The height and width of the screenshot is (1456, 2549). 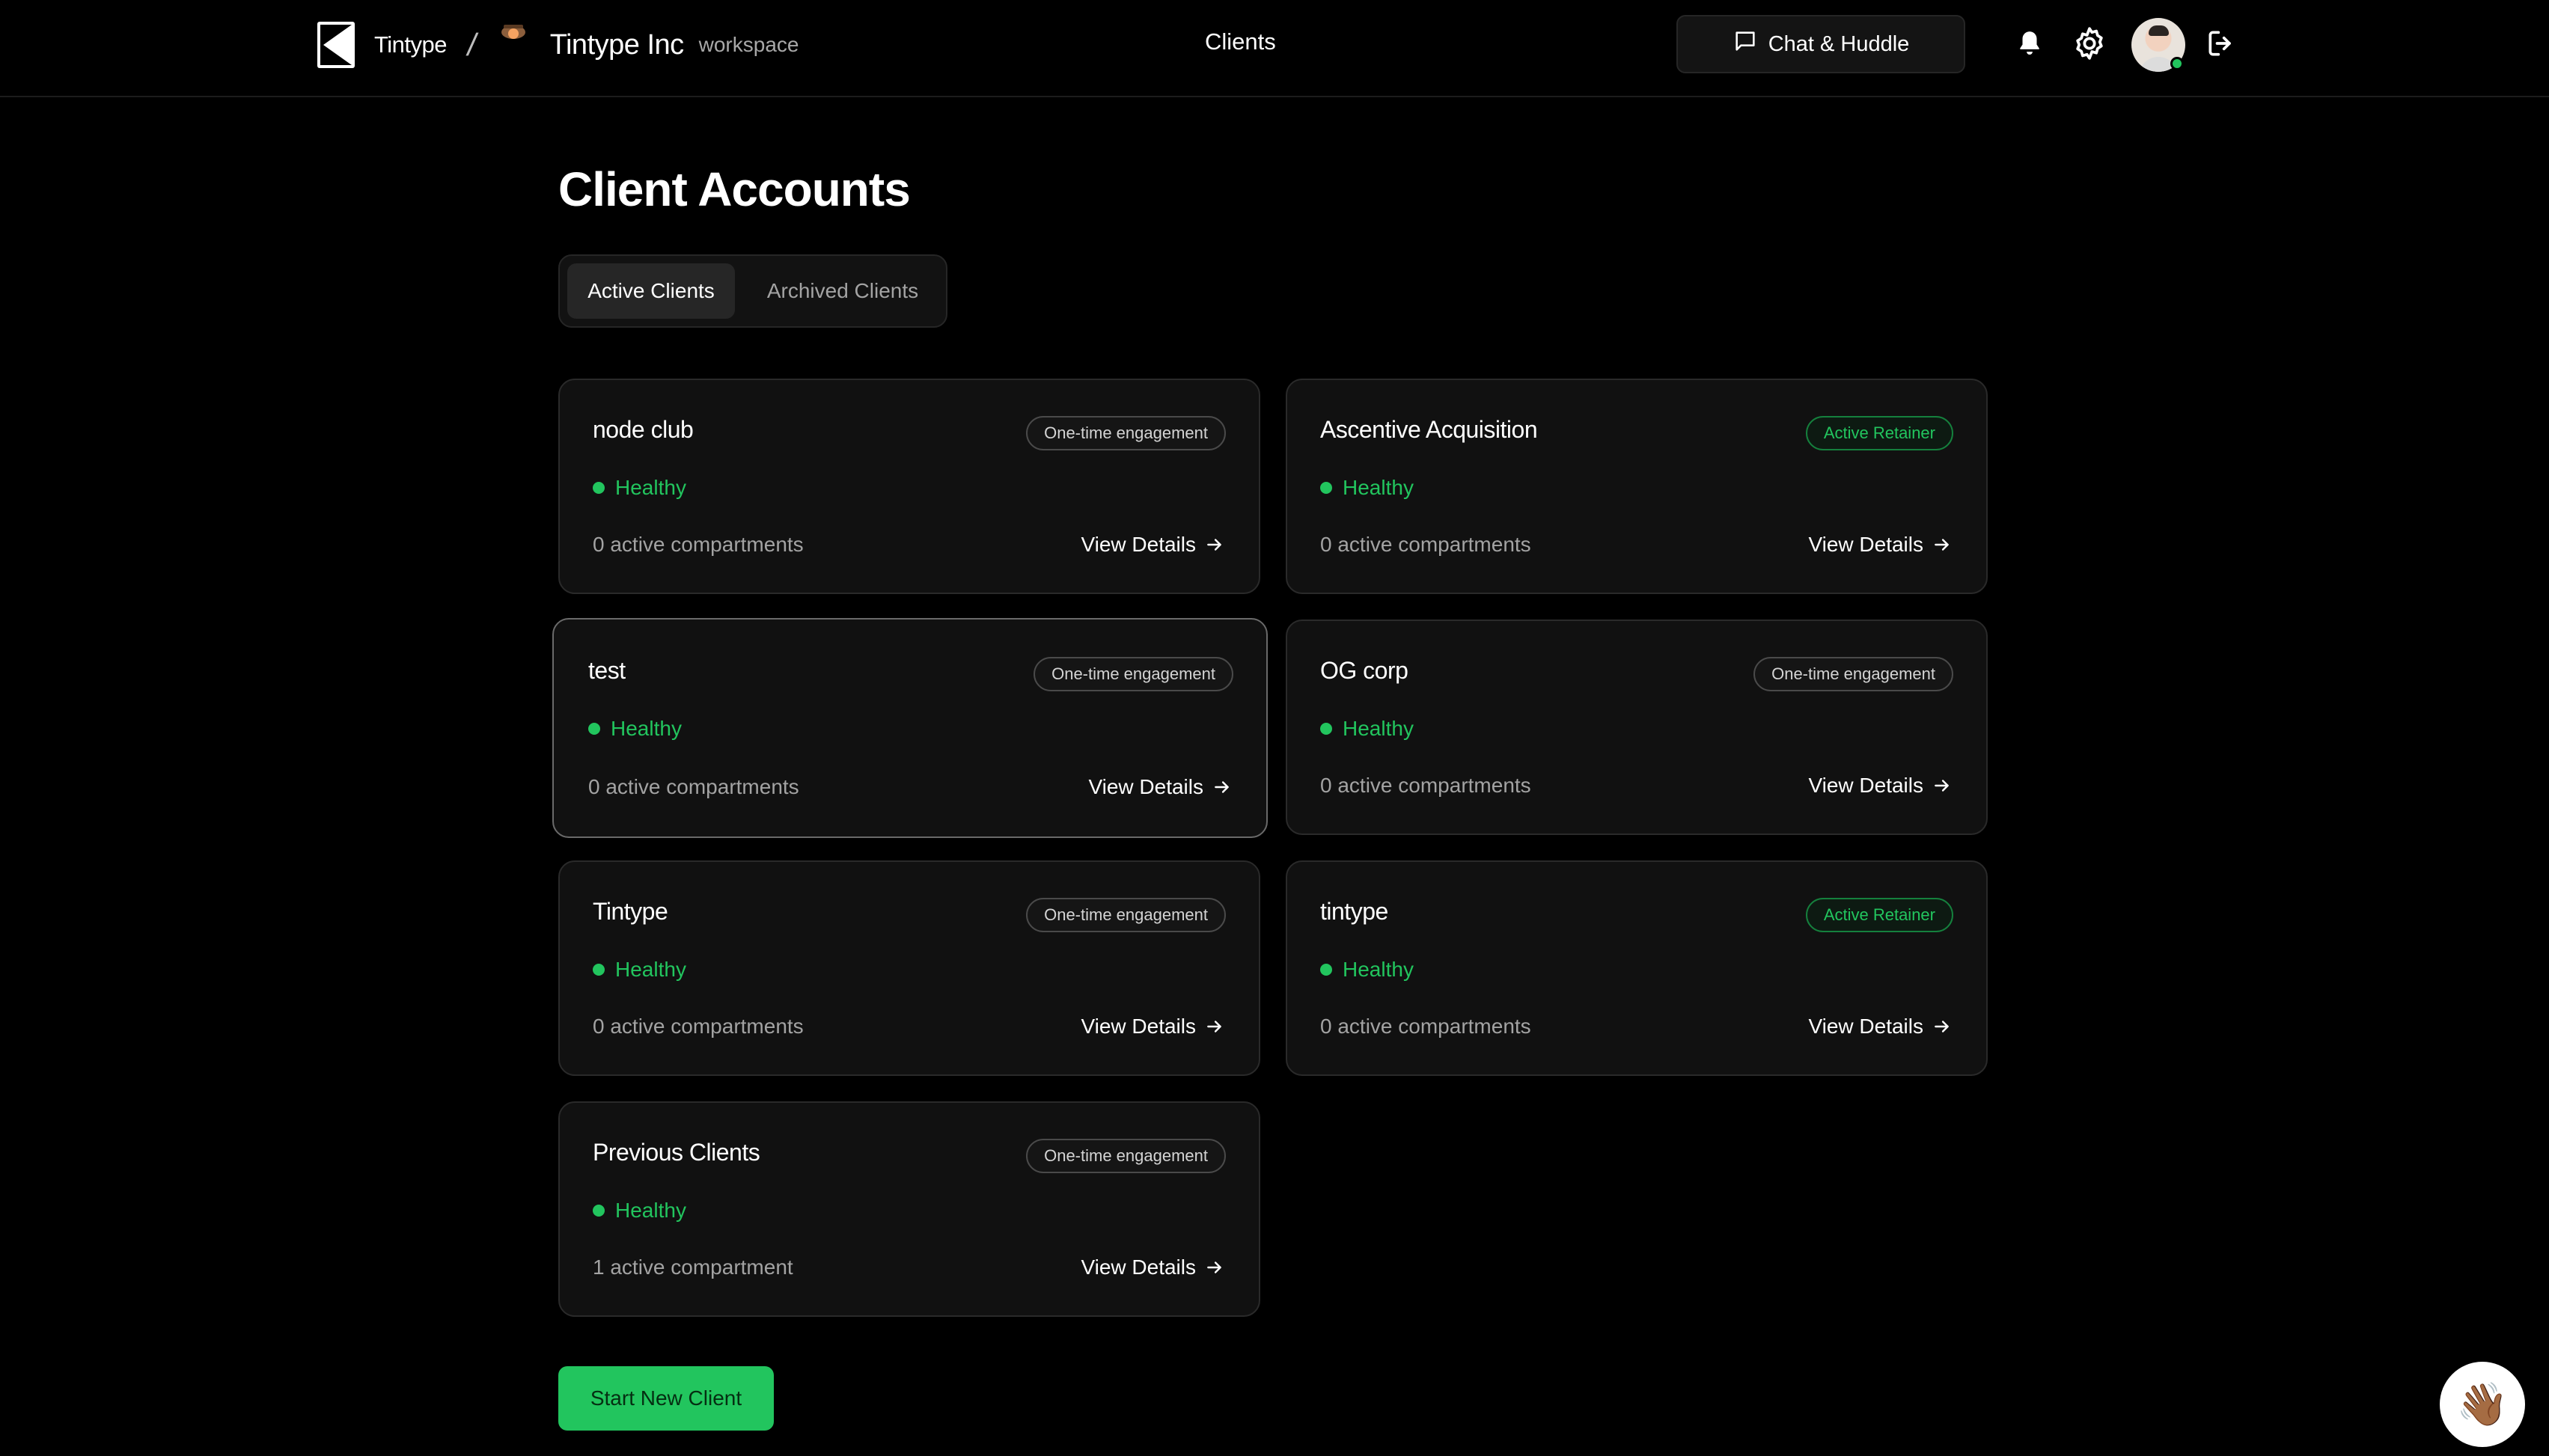 What do you see at coordinates (607, 670) in the screenshot?
I see `client-name: test` at bounding box center [607, 670].